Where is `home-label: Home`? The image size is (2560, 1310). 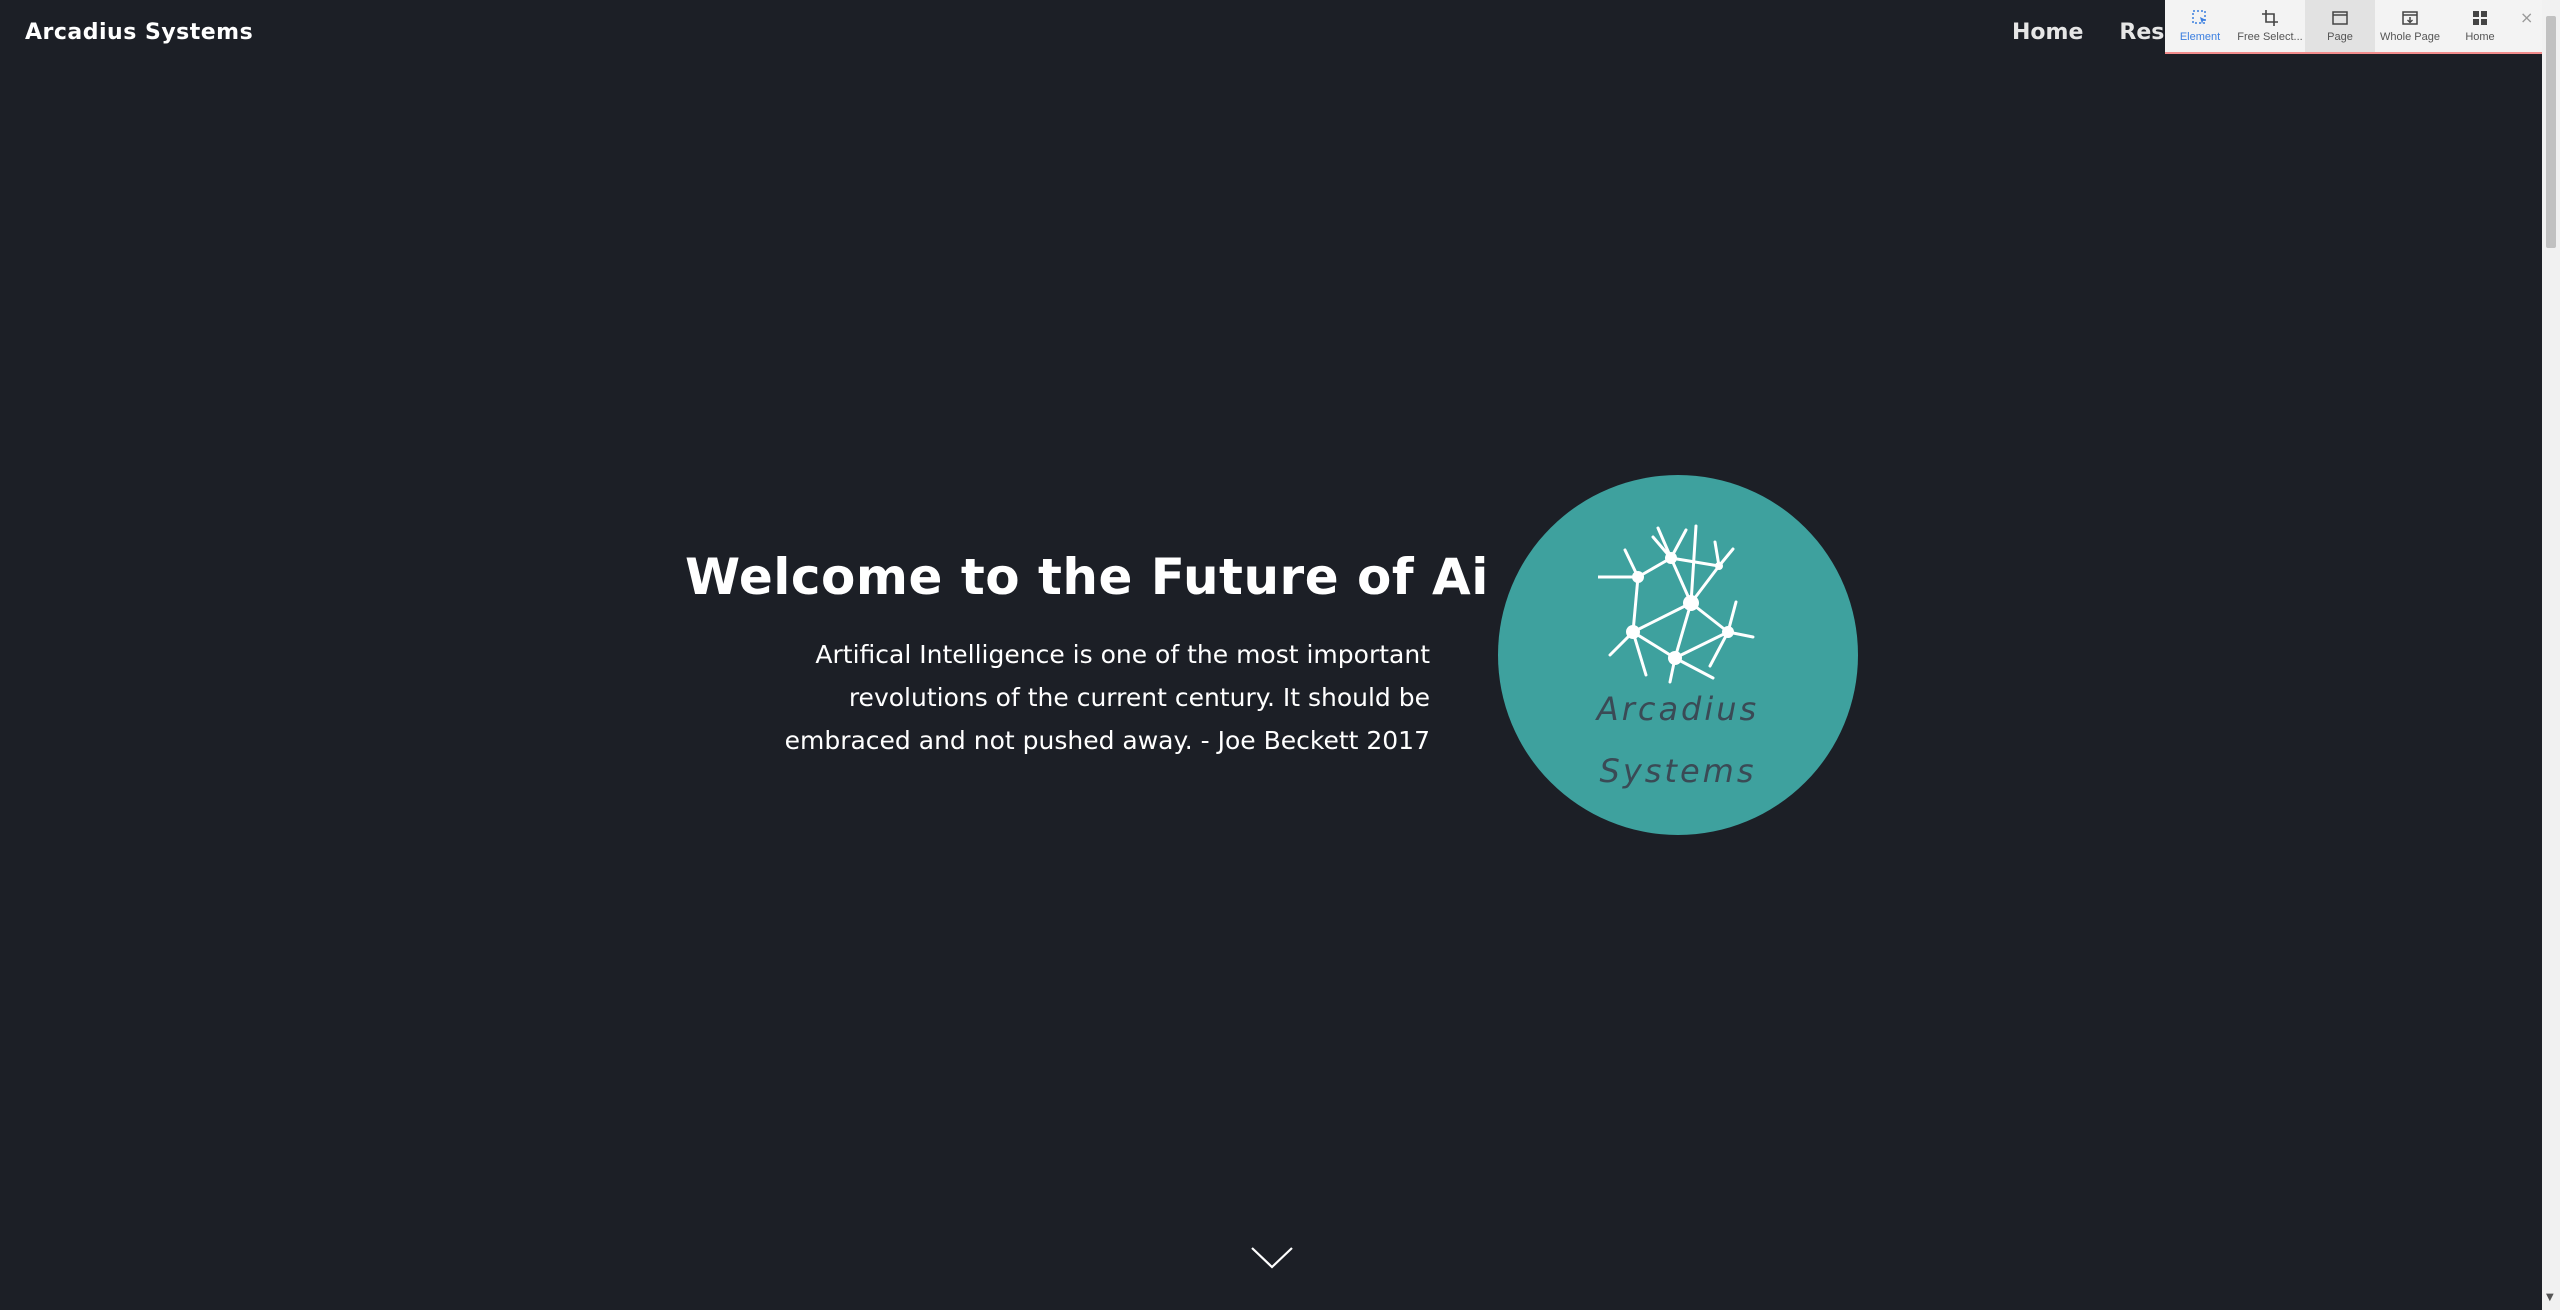 home-label: Home is located at coordinates (2480, 37).